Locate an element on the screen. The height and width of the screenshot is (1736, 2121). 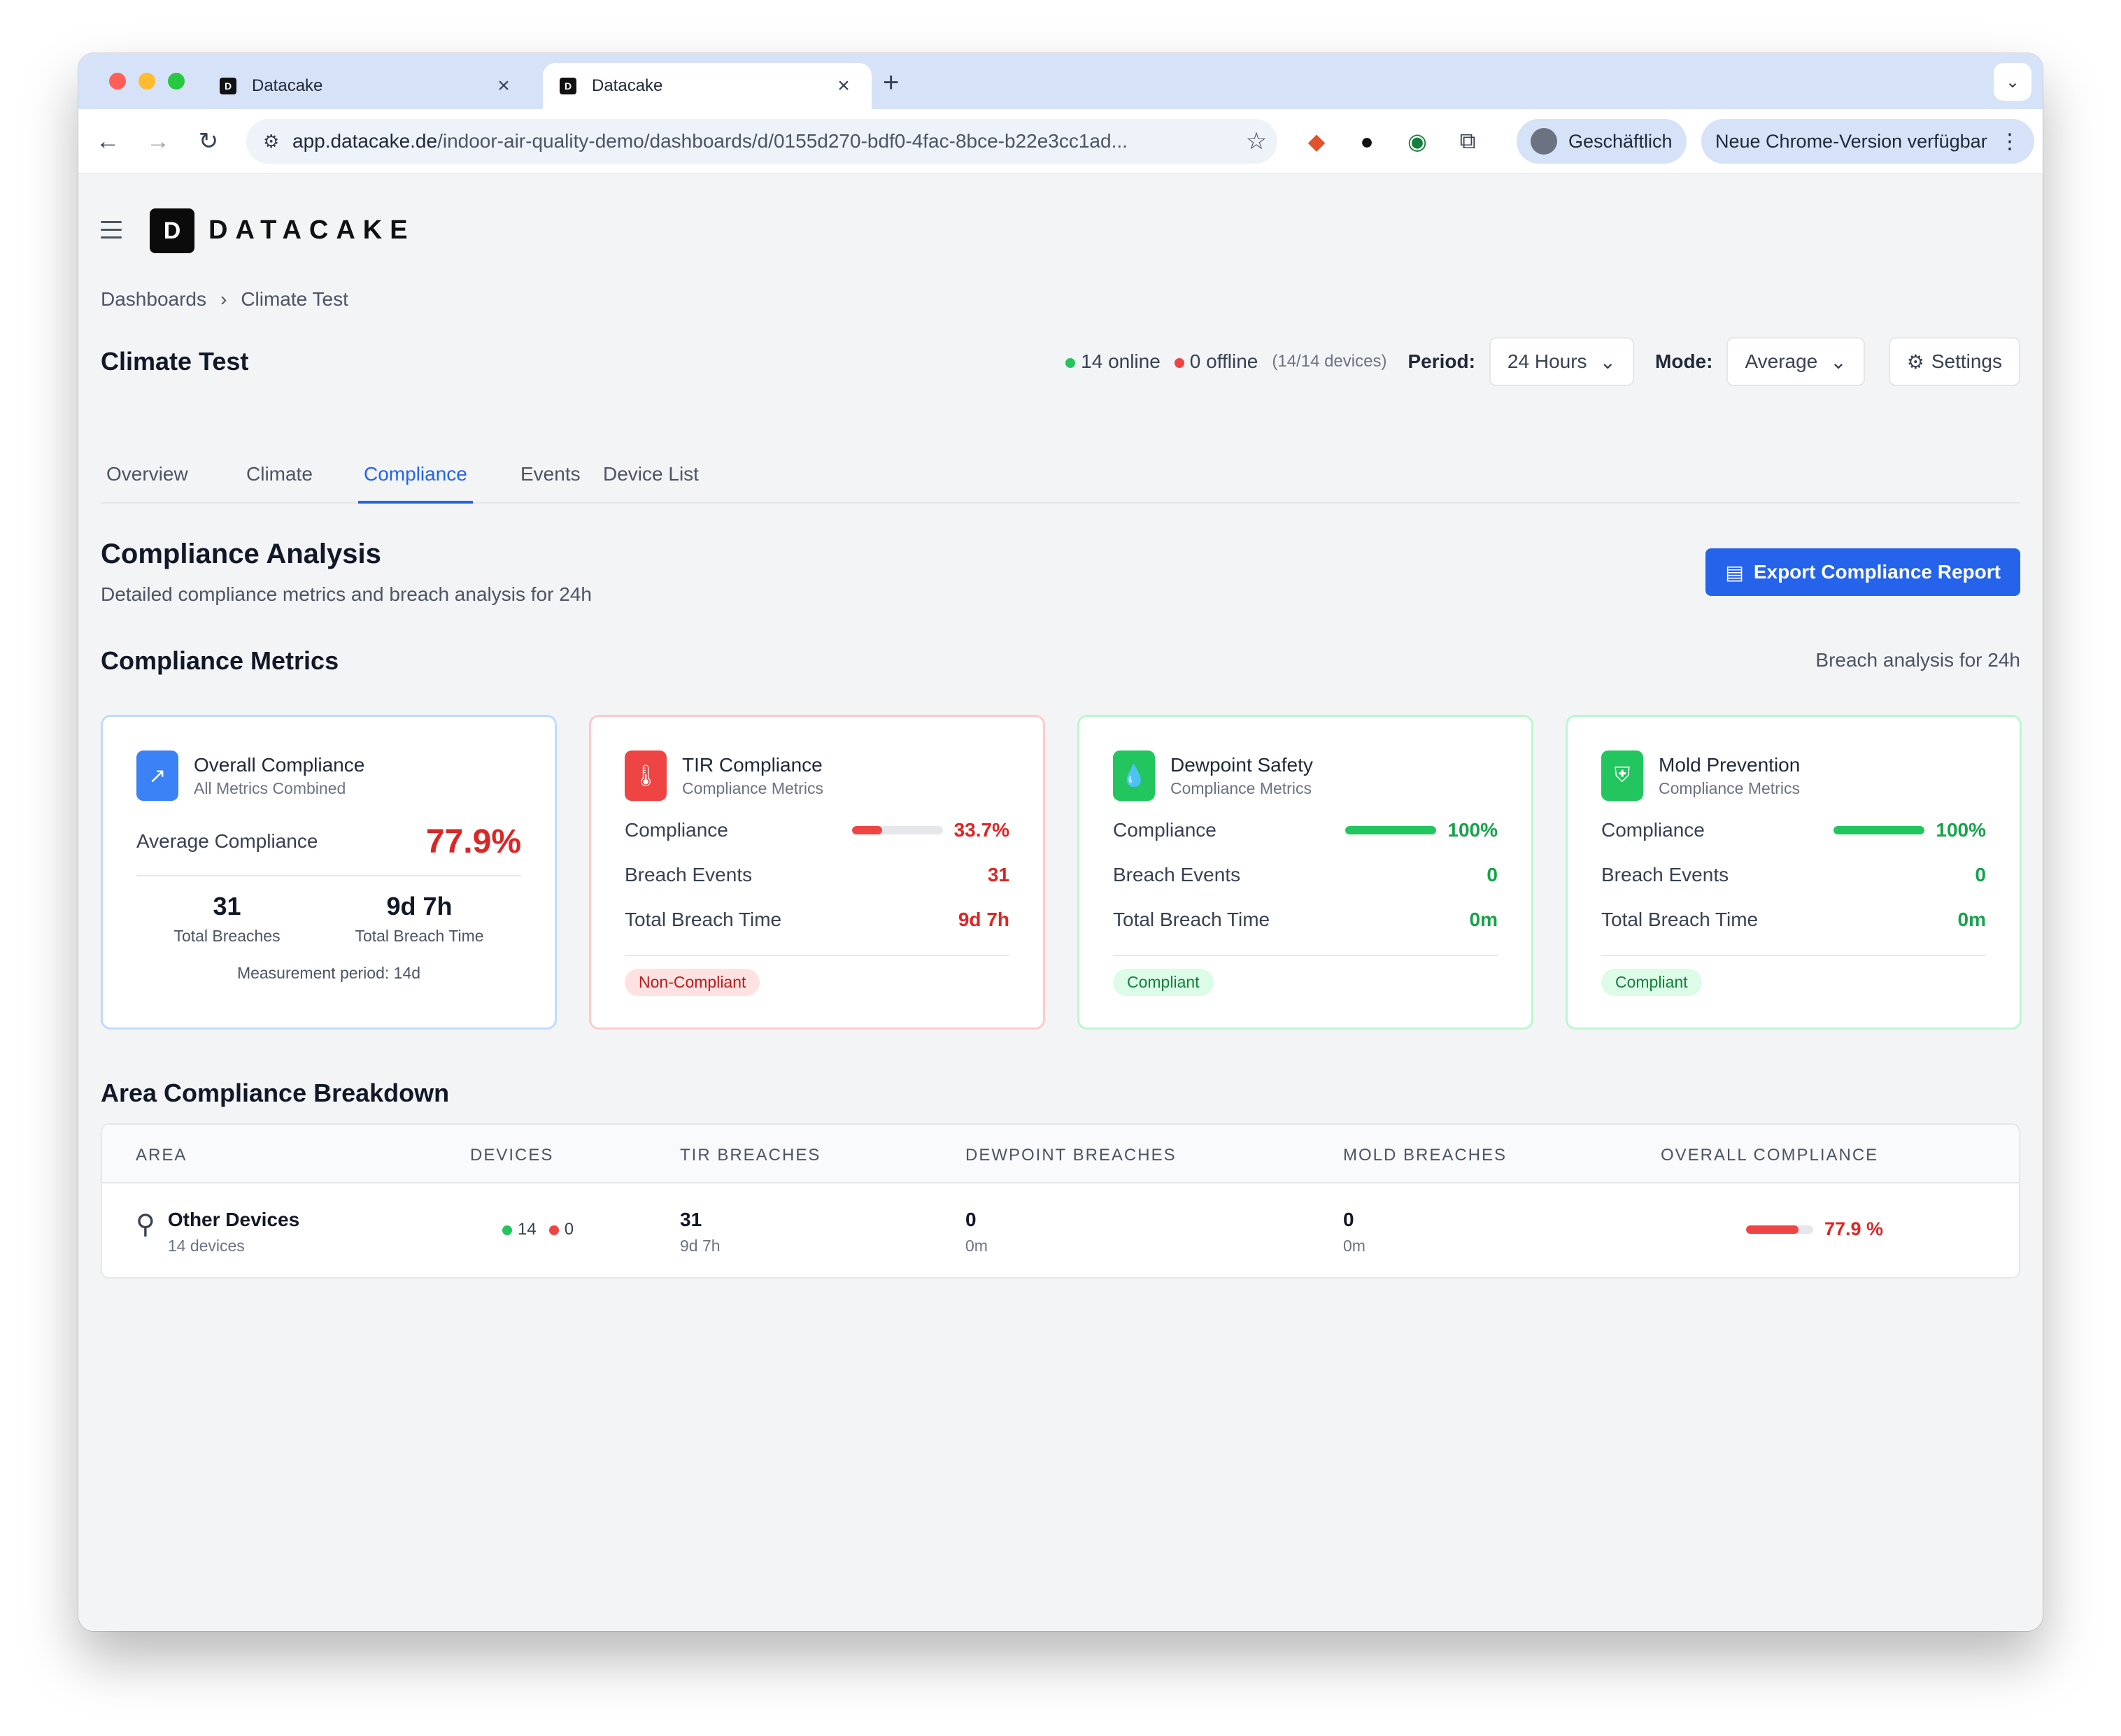
export-report-button: ▤ Export Compliance Report is located at coordinates (1862, 572).